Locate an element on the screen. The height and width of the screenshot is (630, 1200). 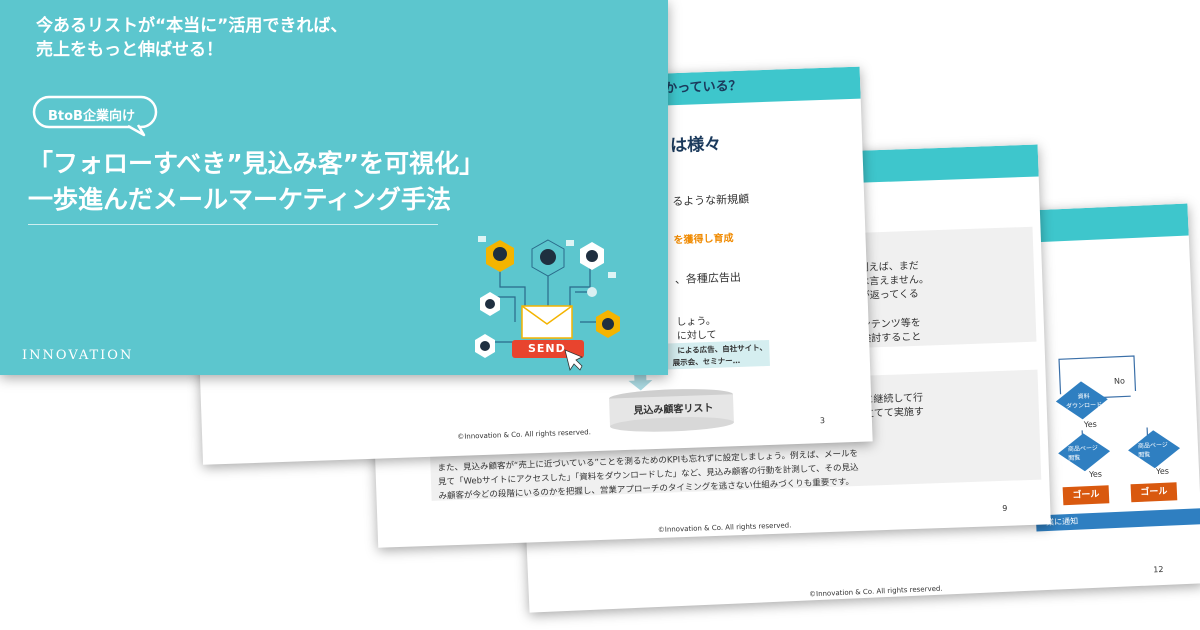
page-number: 12 is located at coordinates (1158, 569).